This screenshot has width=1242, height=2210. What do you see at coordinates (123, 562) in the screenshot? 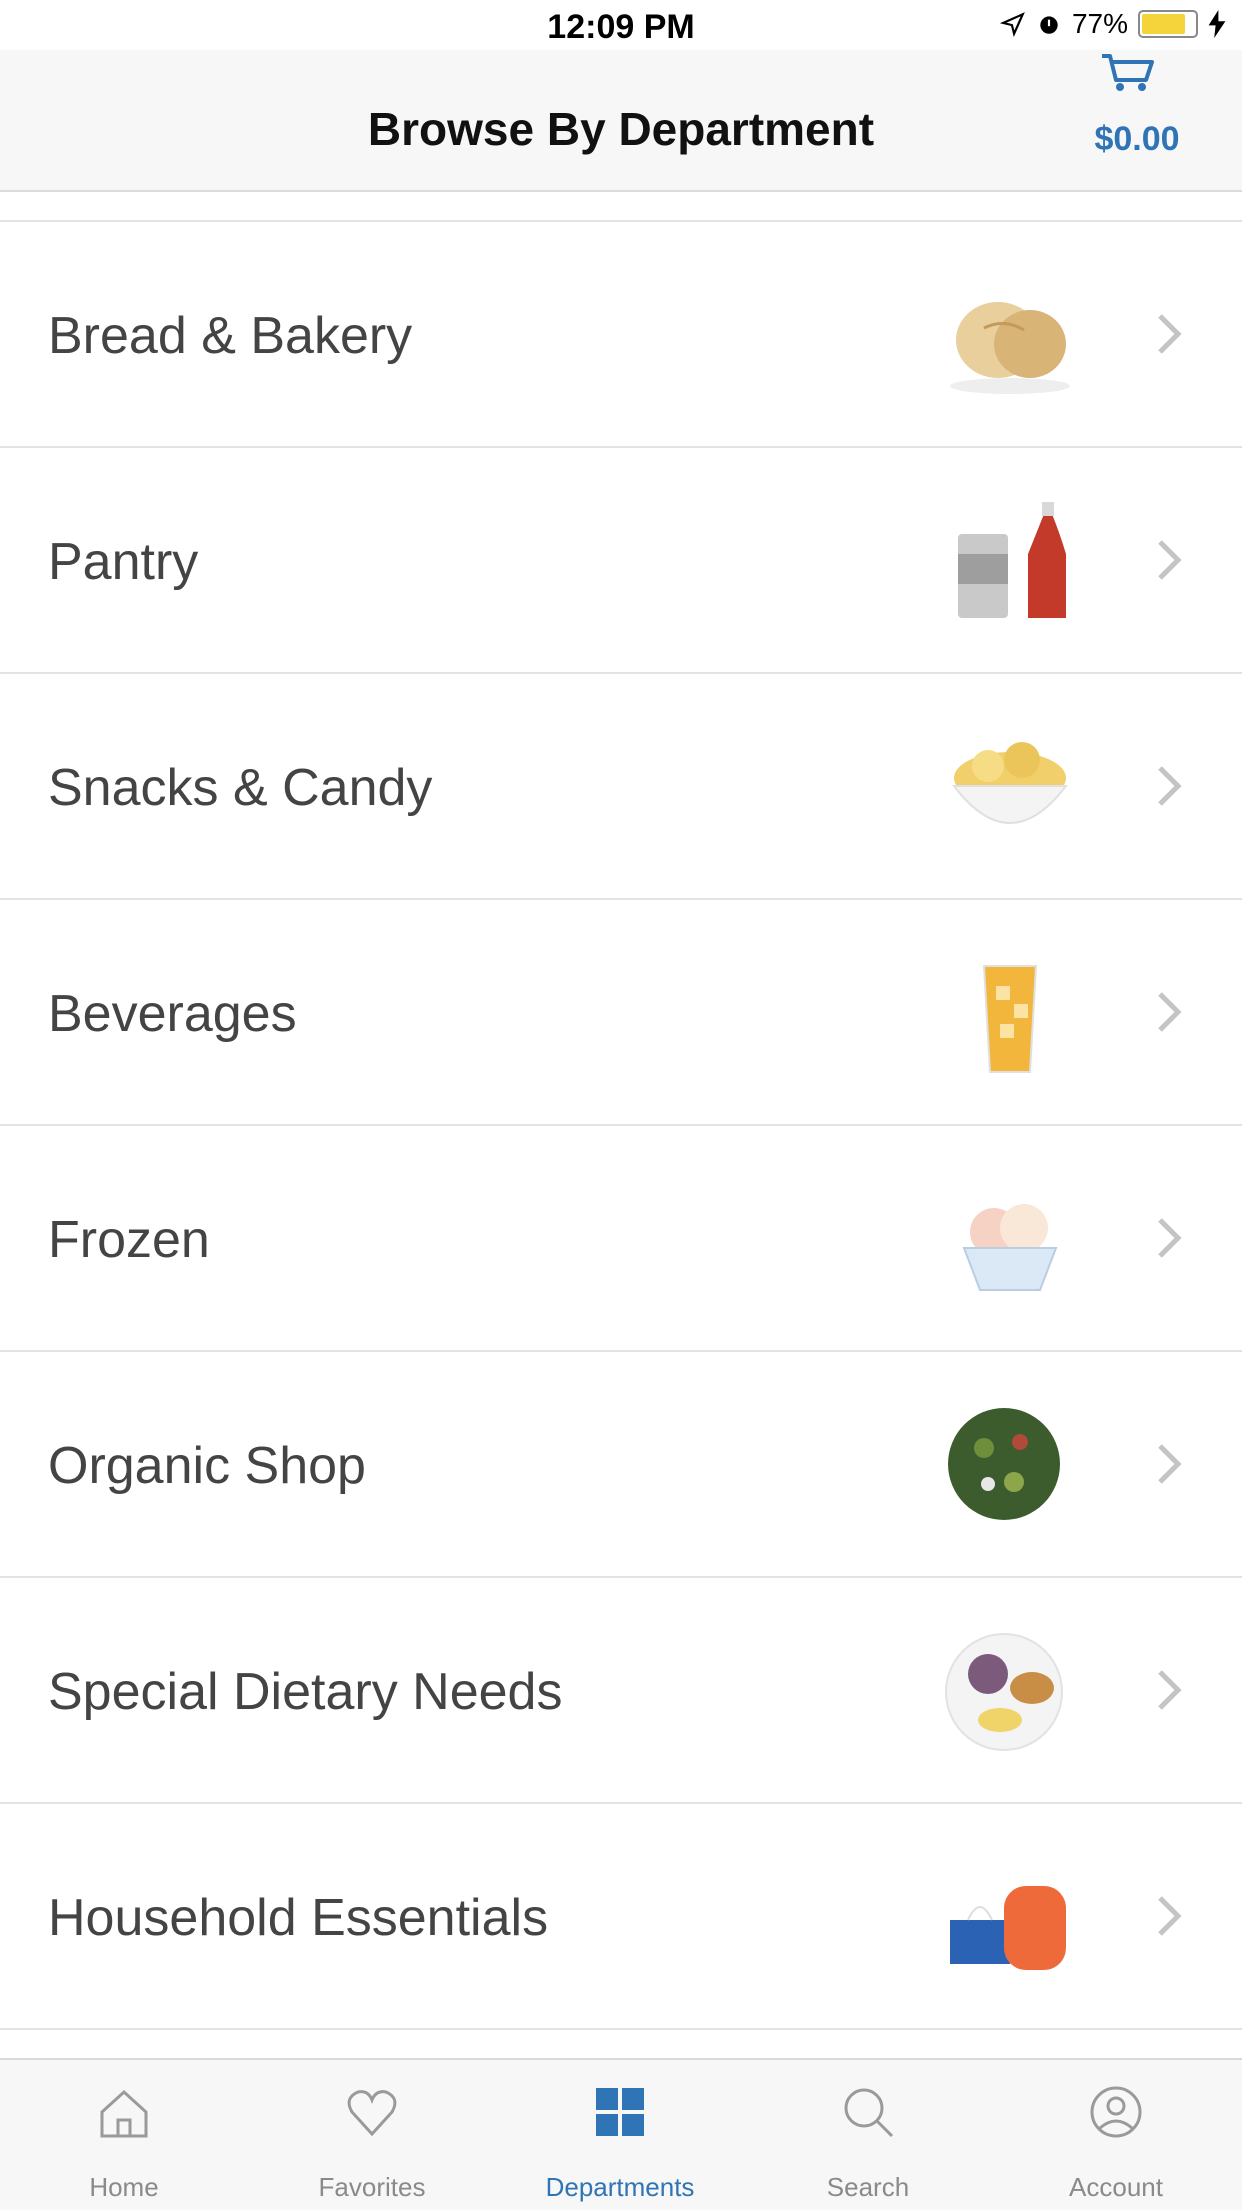
I see `department-label: Pantry` at bounding box center [123, 562].